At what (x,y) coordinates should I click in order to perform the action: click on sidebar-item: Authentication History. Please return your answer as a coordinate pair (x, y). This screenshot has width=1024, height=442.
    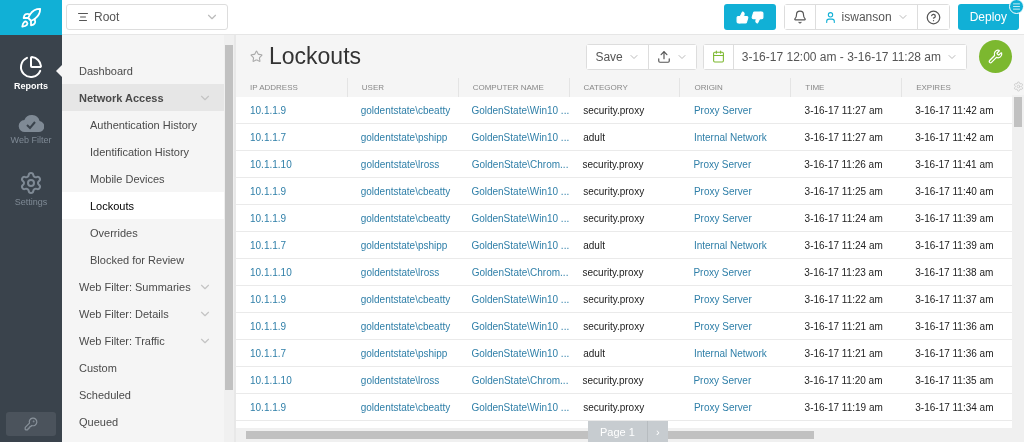
    Looking at the image, I should click on (143, 124).